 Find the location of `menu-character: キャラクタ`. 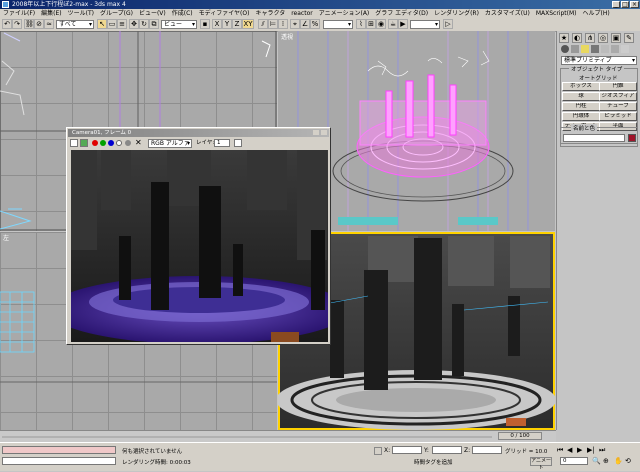

menu-character: キャラクタ is located at coordinates (270, 13).